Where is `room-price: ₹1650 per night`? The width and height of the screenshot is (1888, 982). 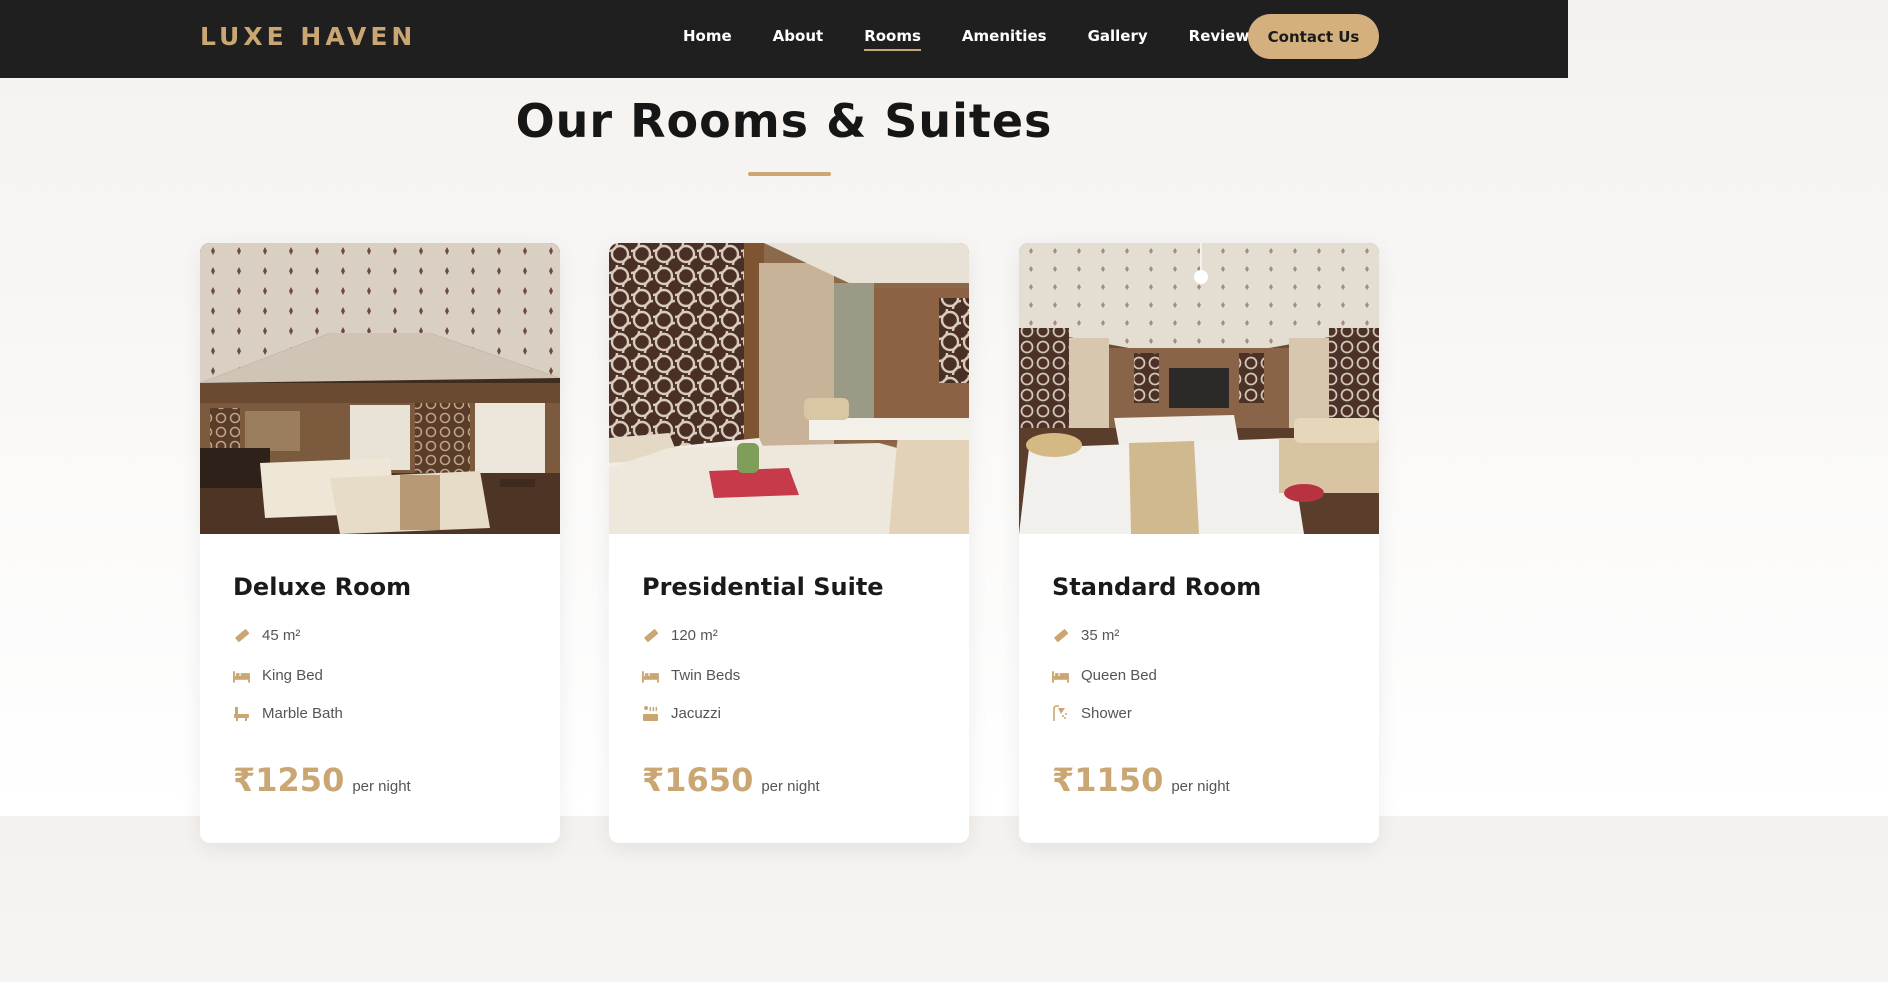 room-price: ₹1650 per night is located at coordinates (731, 780).